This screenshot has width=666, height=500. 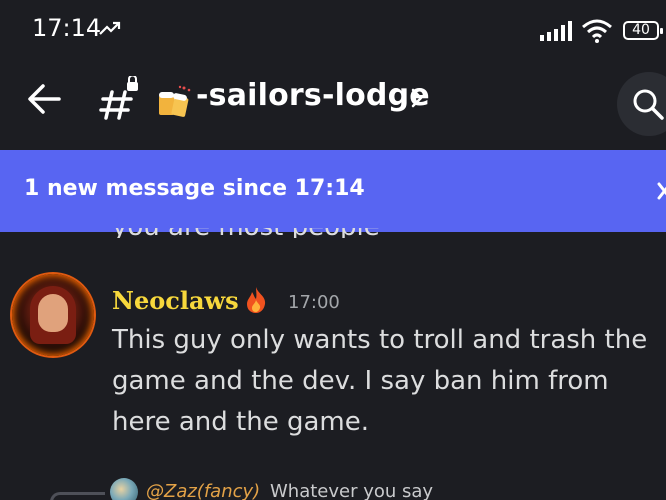 I want to click on battery-indicator: 40, so click(x=643, y=30).